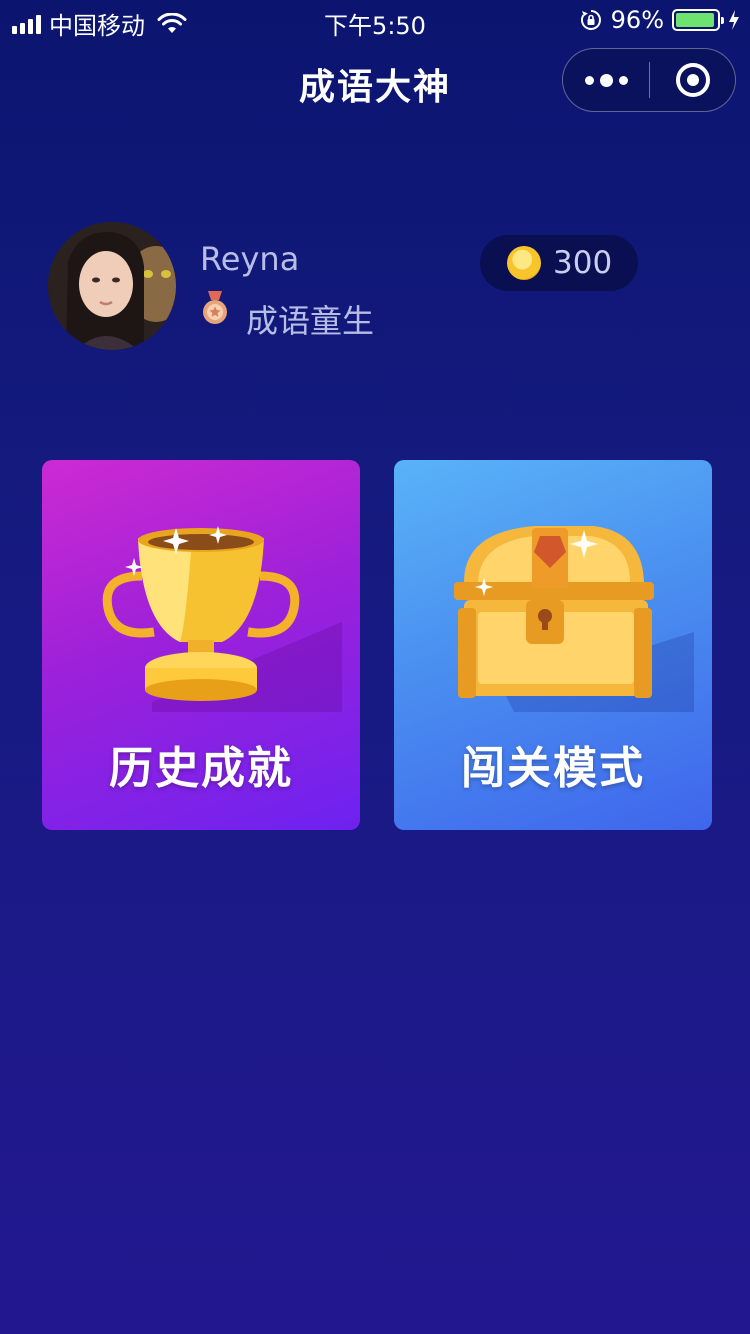 The width and height of the screenshot is (750, 1334). I want to click on treasure-chest-icon, so click(574, 619).